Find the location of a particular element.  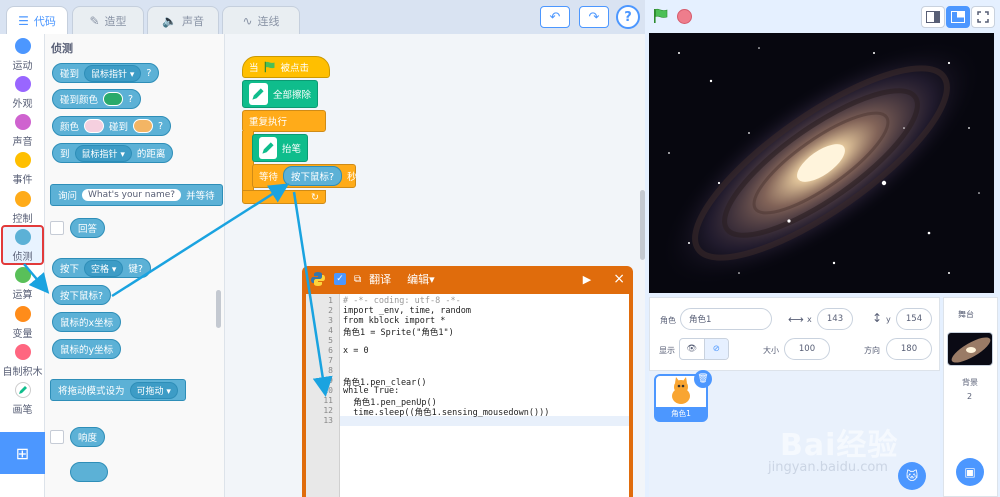

add-extension-button: ⊞ is located at coordinates (22, 453).